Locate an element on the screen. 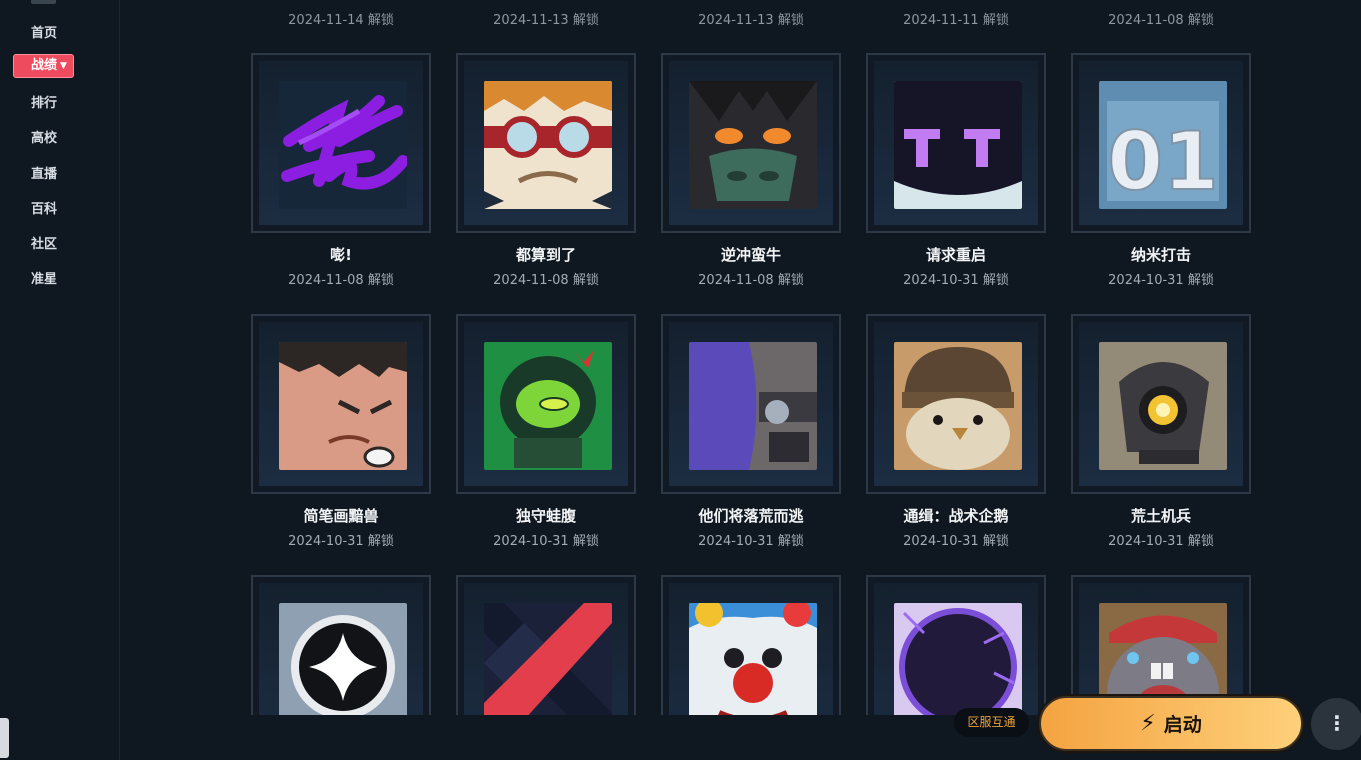  lightning-icon: ⚡ is located at coordinates (1148, 723).